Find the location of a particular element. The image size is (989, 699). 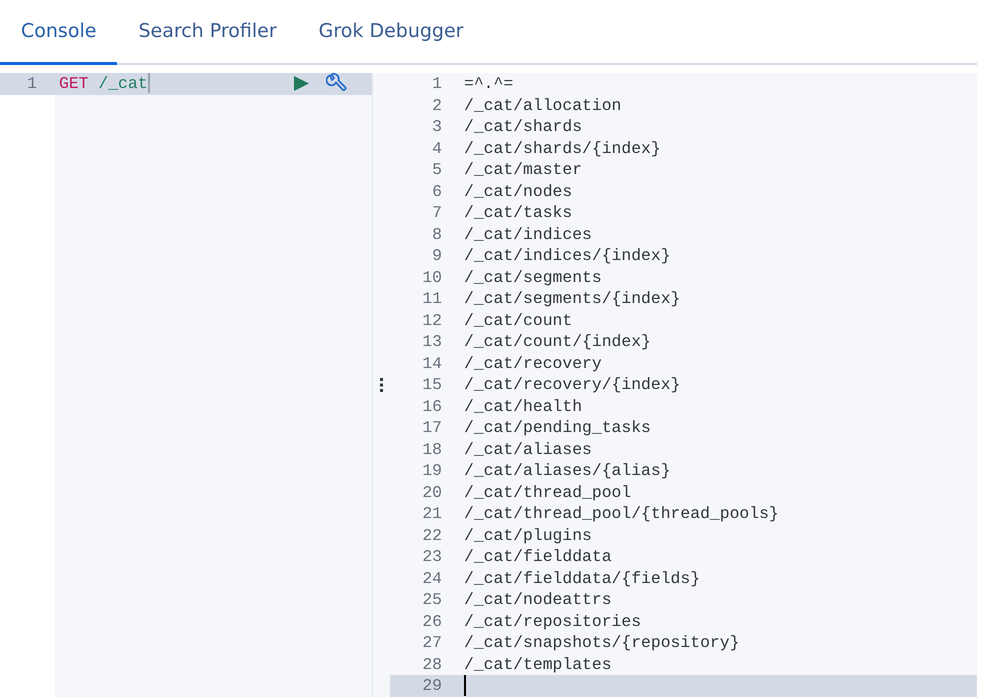

play-icon is located at coordinates (301, 83).